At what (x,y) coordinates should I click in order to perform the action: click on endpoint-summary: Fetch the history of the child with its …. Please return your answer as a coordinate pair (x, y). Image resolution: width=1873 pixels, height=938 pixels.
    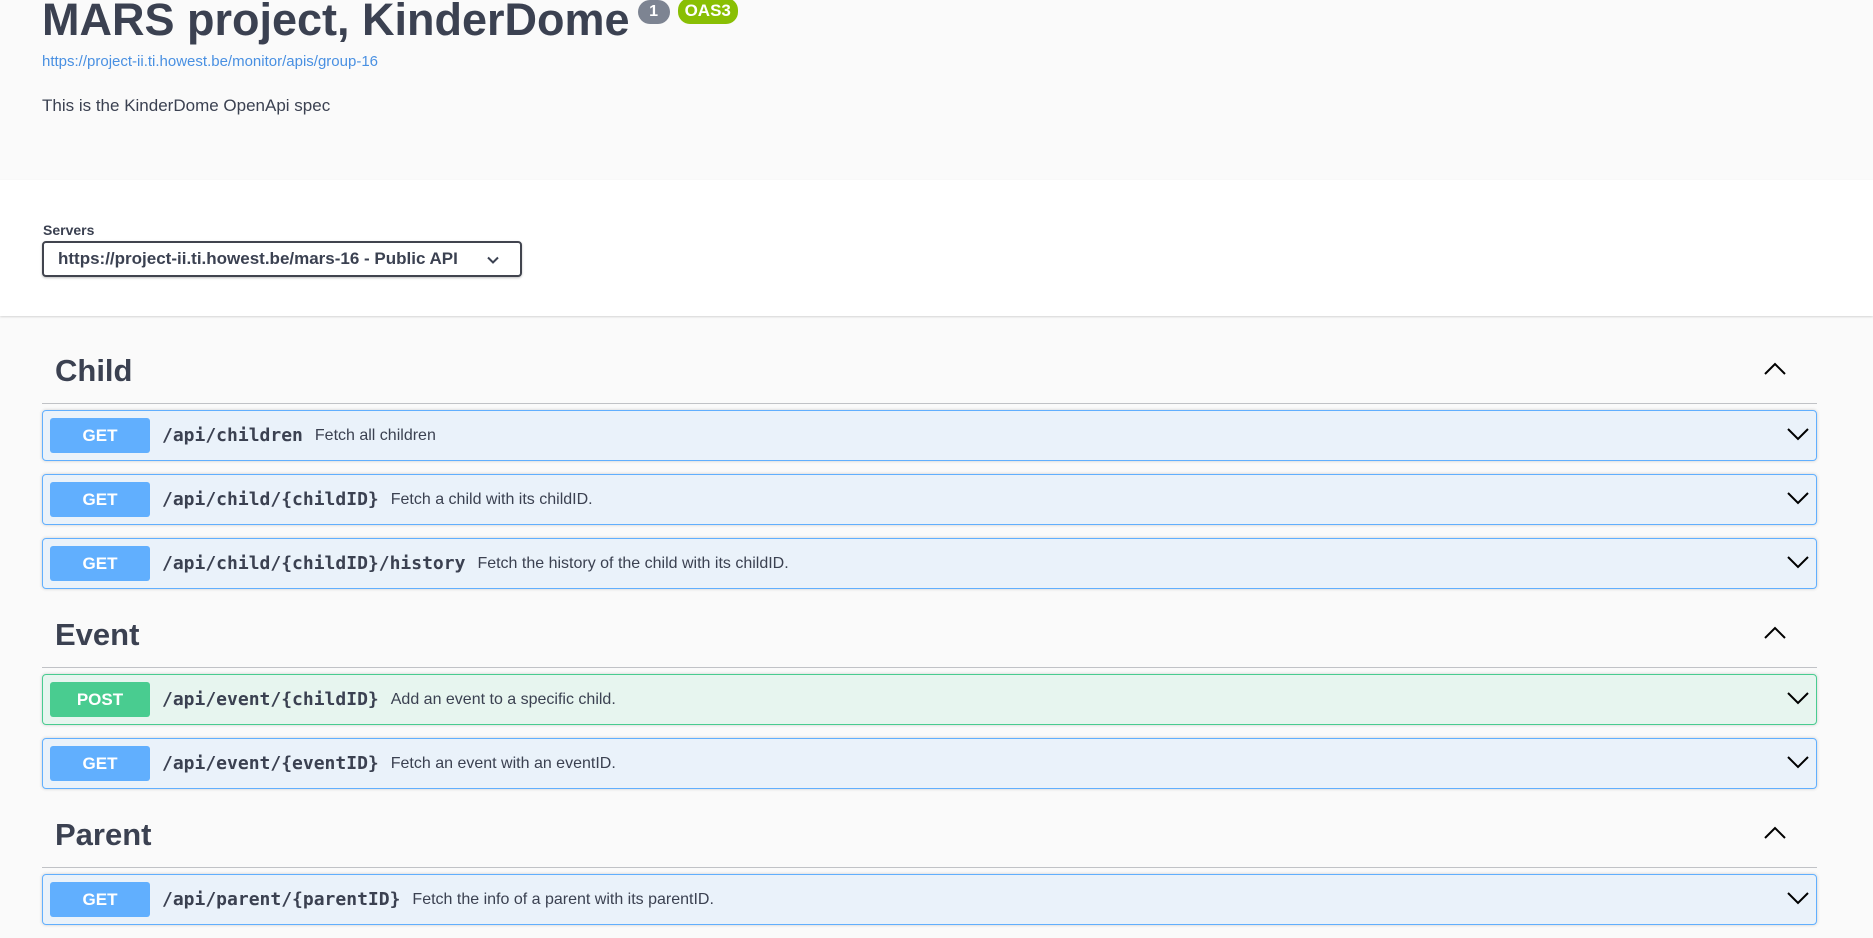
    Looking at the image, I should click on (633, 563).